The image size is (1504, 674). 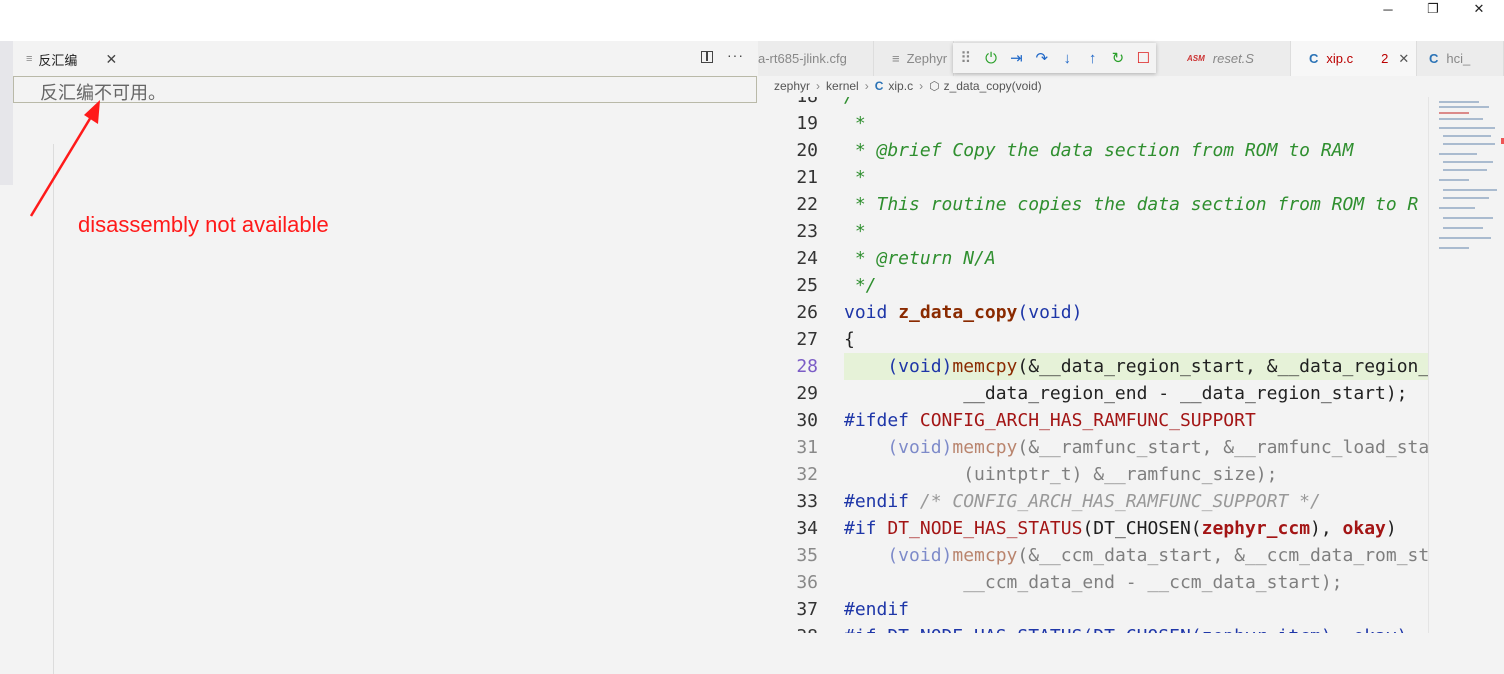 I want to click on line-number: 30, so click(x=807, y=420).